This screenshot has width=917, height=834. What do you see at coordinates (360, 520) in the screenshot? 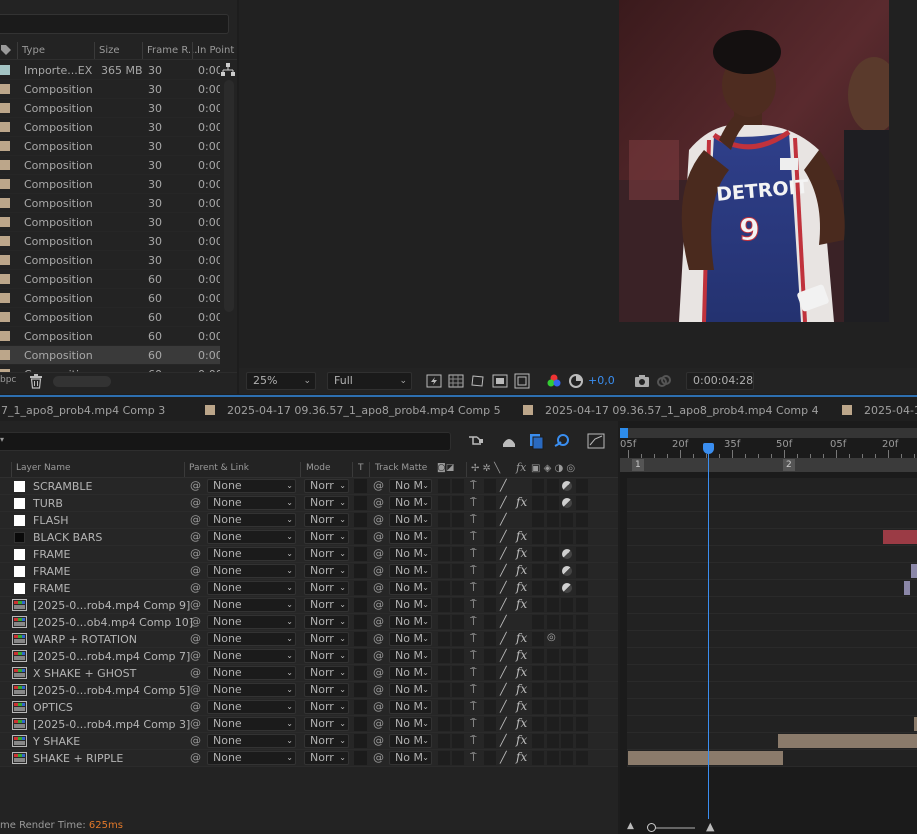
I see `preserve-transparency-toggle` at bounding box center [360, 520].